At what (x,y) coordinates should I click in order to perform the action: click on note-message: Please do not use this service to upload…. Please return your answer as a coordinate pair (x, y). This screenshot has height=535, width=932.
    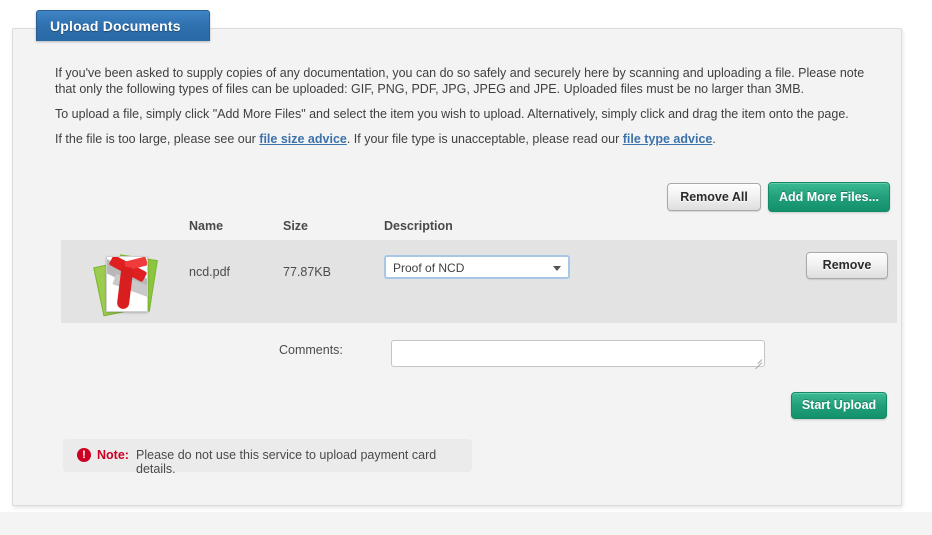
    Looking at the image, I should click on (286, 462).